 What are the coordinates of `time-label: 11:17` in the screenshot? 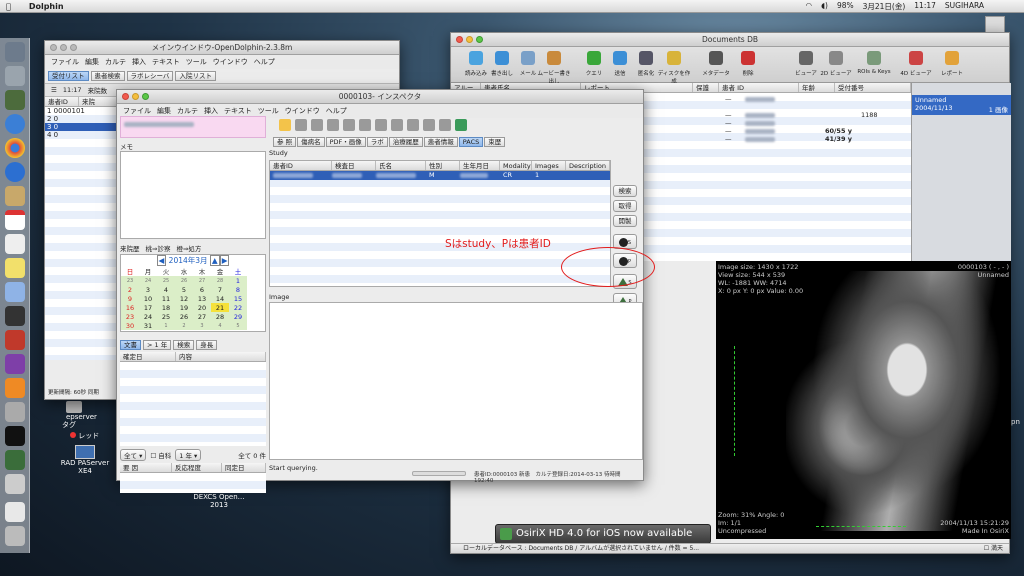 It's located at (925, 6).